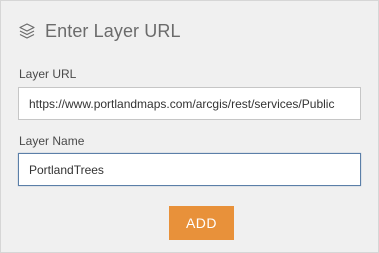 The image size is (379, 253). I want to click on add-button: ADD, so click(201, 223).